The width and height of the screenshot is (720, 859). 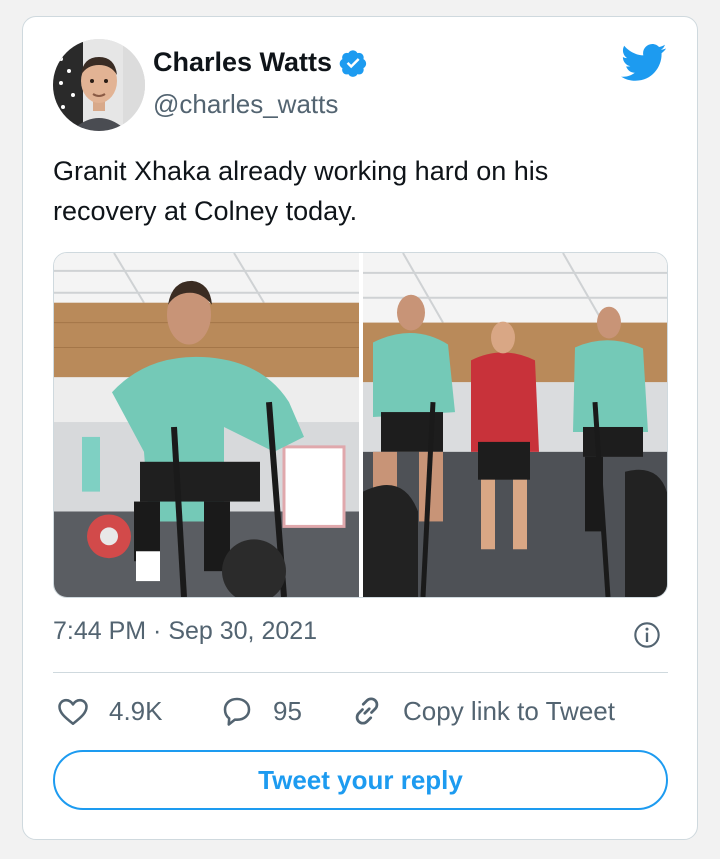 What do you see at coordinates (136, 710) in the screenshot?
I see `like-count: 4.9K` at bounding box center [136, 710].